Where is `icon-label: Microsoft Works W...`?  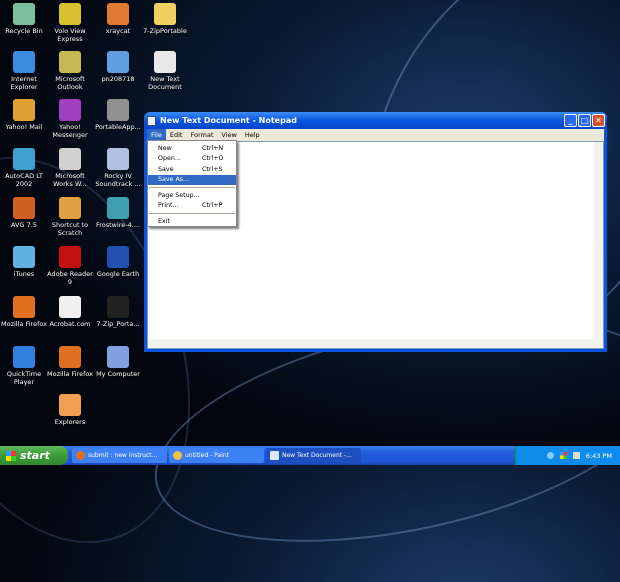 icon-label: Microsoft Works W... is located at coordinates (70, 180).